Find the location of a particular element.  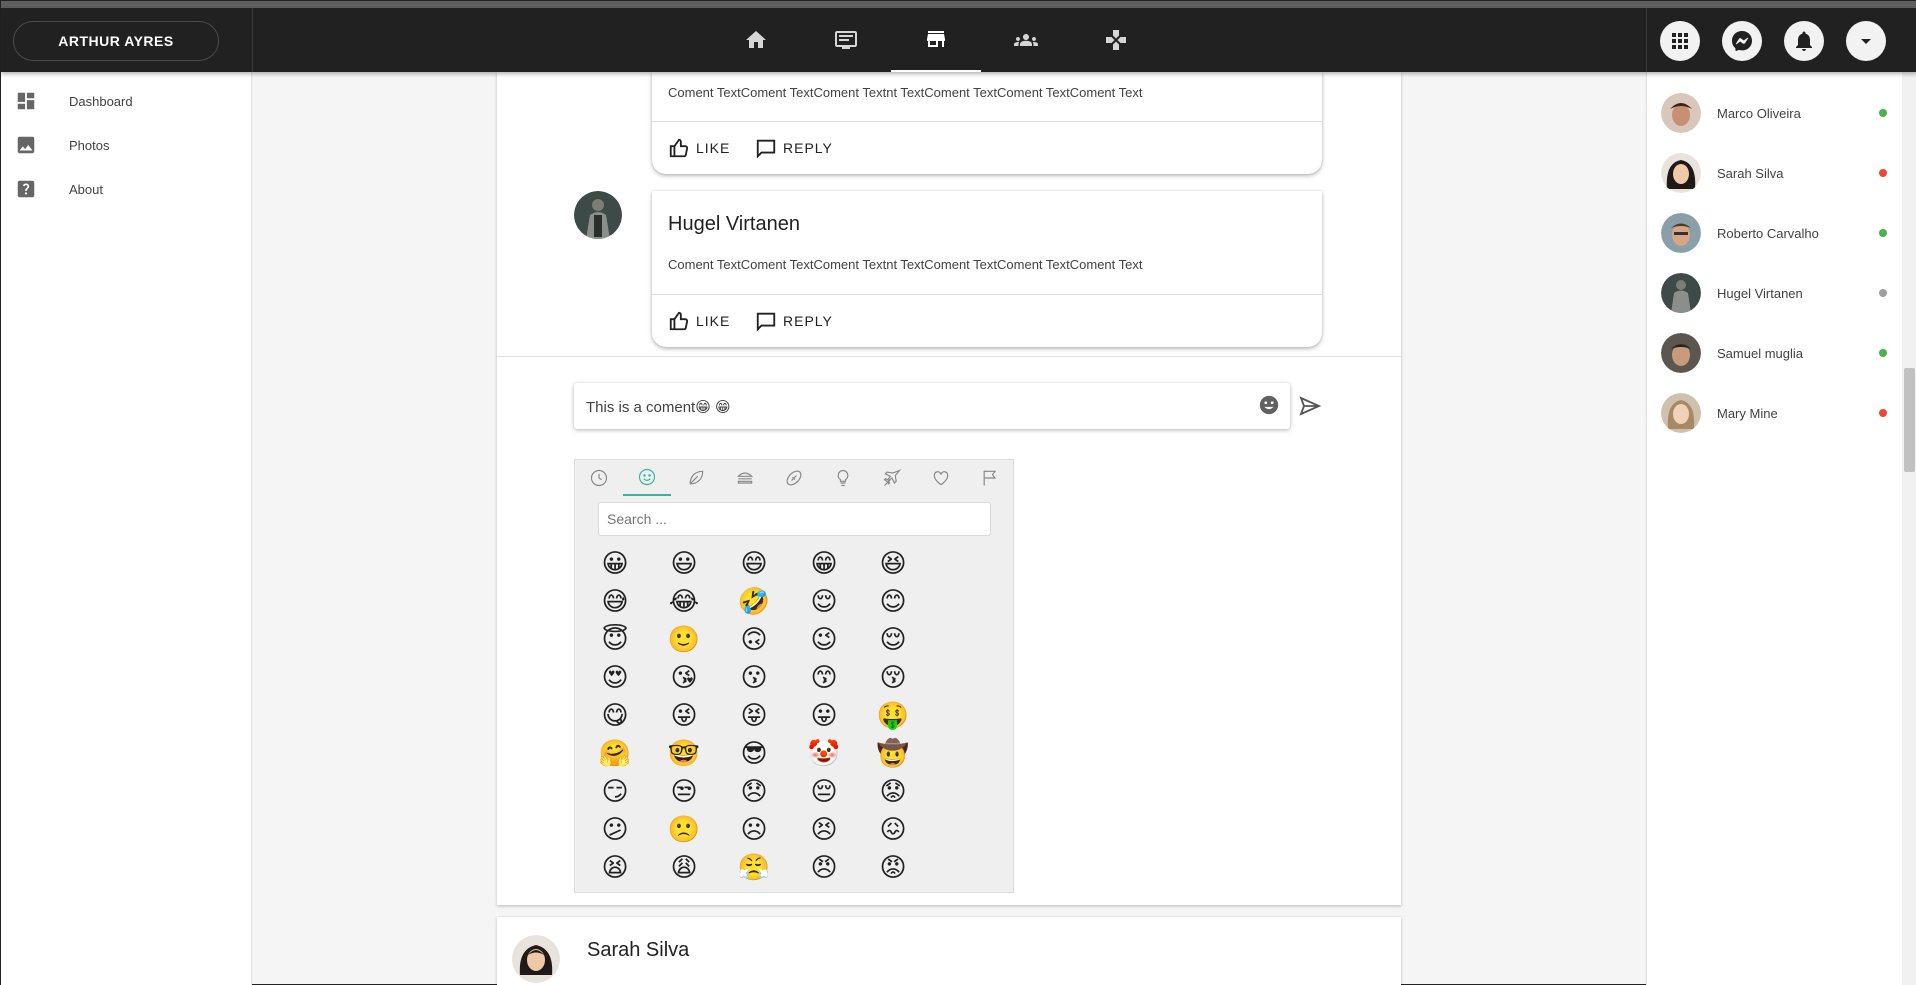

emoji-cell: 😃 is located at coordinates (684, 564).